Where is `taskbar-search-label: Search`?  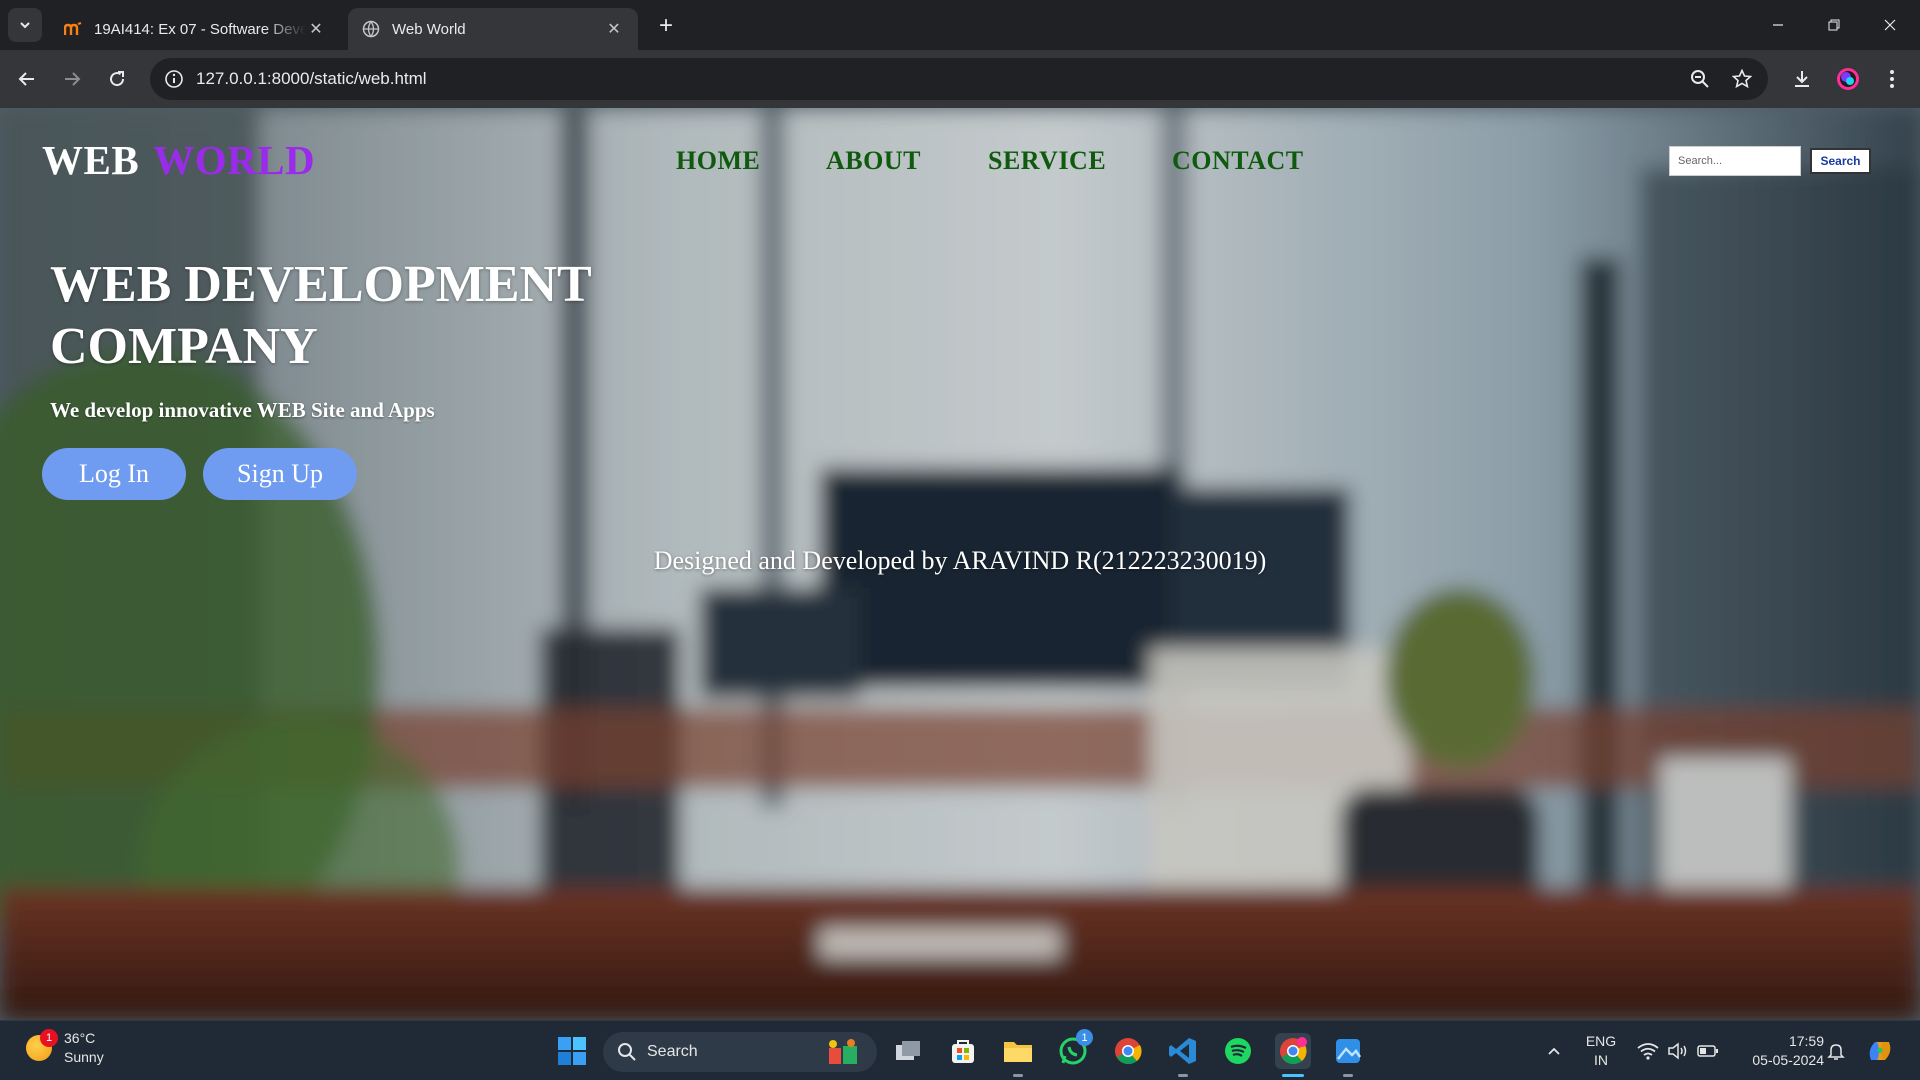 taskbar-search-label: Search is located at coordinates (672, 1051).